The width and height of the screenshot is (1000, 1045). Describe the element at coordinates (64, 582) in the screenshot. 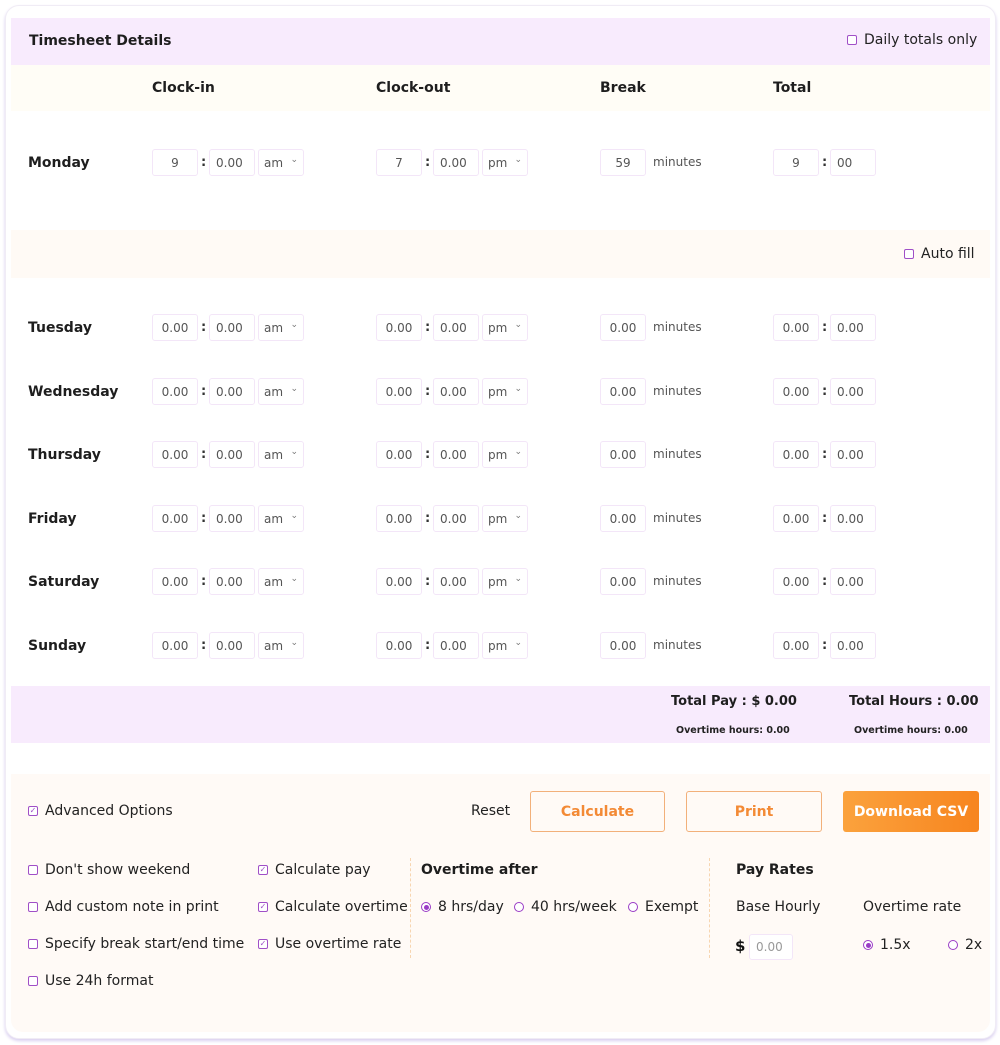

I see `day-name: Saturday` at that location.